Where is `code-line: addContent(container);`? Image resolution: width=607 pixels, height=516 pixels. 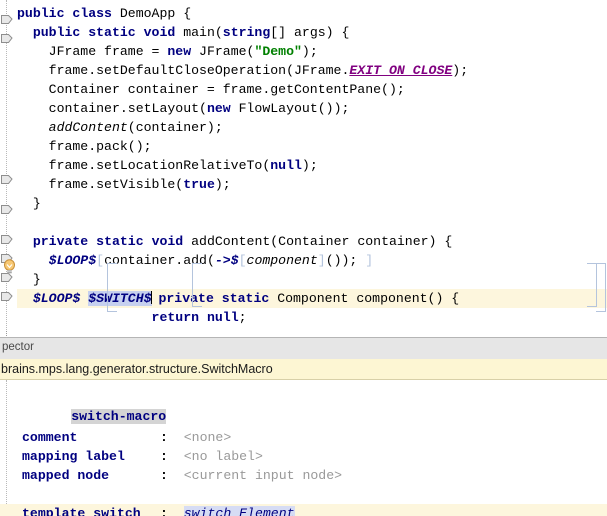
code-line: addContent(container); is located at coordinates (312, 127).